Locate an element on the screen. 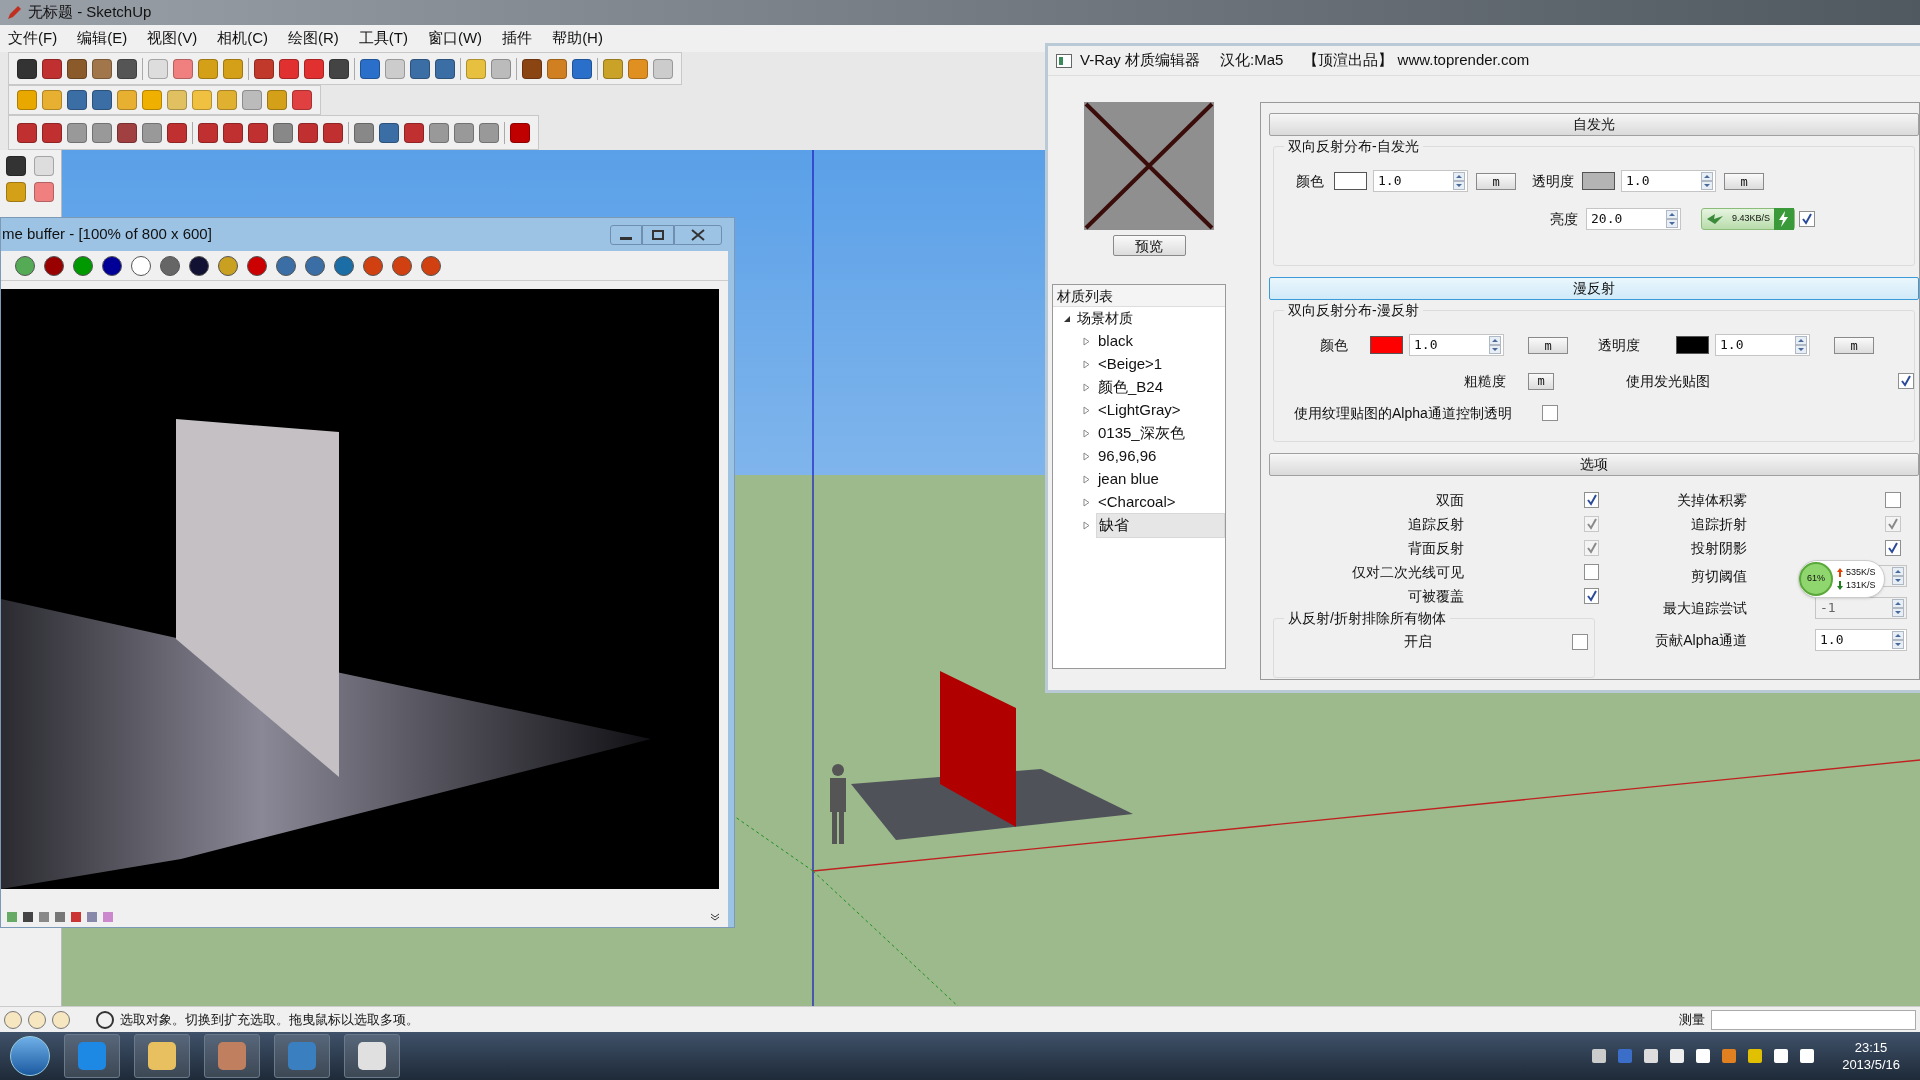  tree-item: <Beige>1 is located at coordinates (1160, 364).